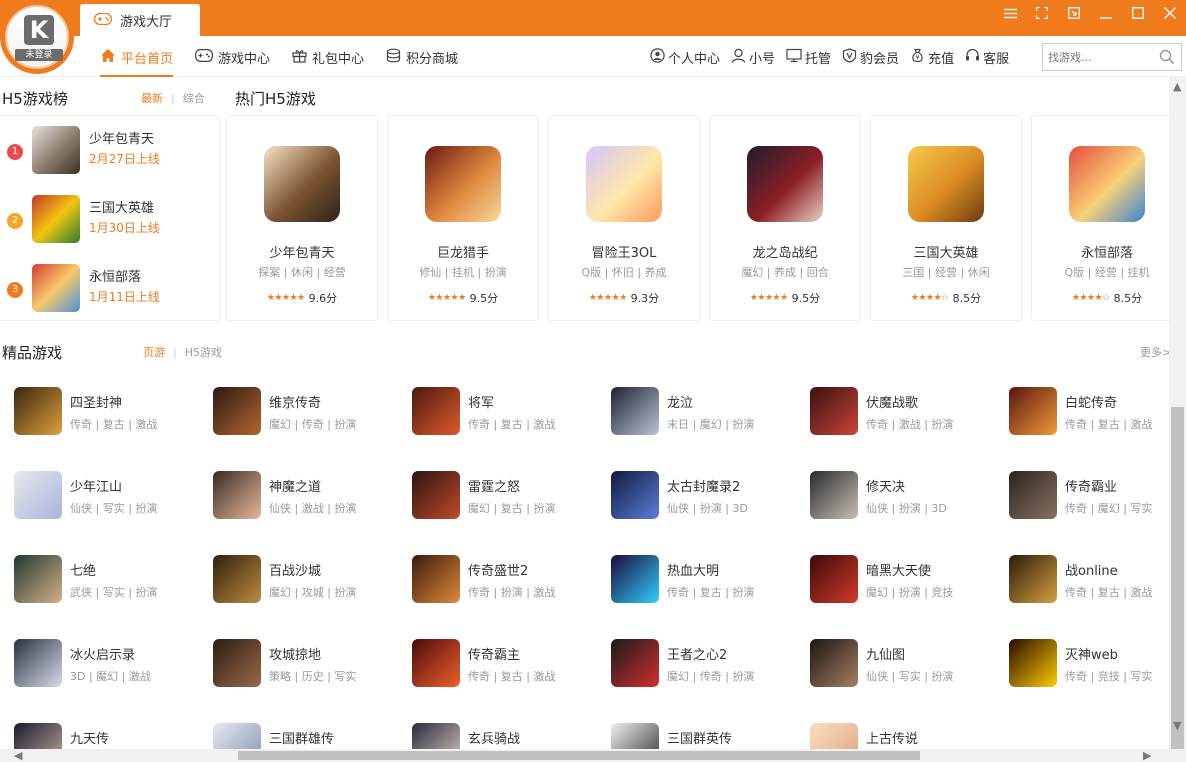 The height and width of the screenshot is (762, 1186). Describe the element at coordinates (15, 290) in the screenshot. I see `rank-number: 3` at that location.